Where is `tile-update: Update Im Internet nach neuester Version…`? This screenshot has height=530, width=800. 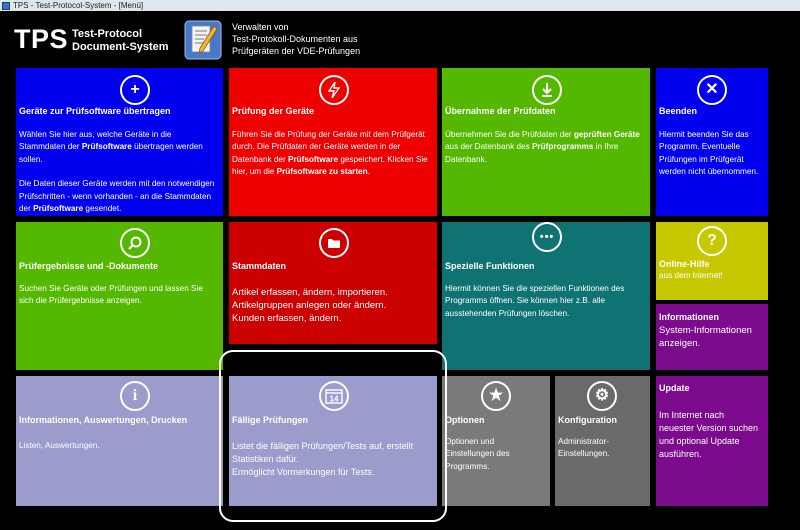 tile-update: Update Im Internet nach neuester Version… is located at coordinates (712, 441).